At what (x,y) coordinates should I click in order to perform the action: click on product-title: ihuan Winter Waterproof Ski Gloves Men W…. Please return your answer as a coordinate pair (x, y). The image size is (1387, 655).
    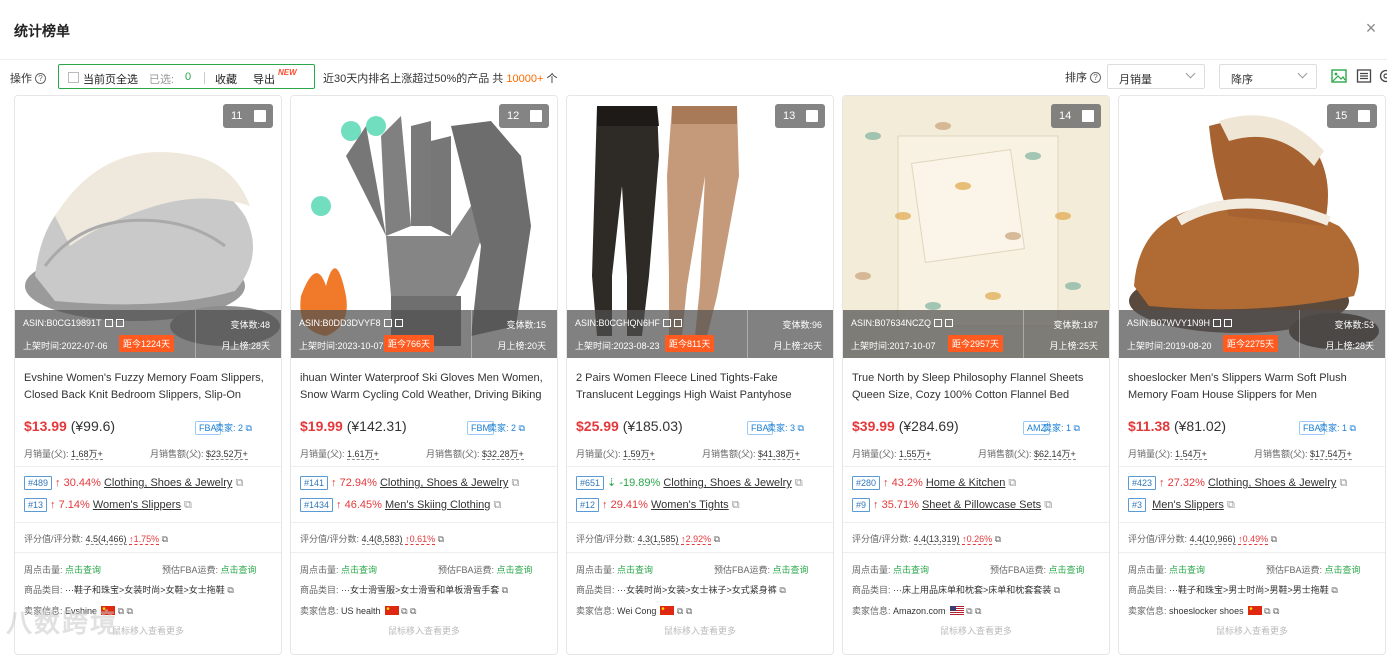
    Looking at the image, I should click on (424, 387).